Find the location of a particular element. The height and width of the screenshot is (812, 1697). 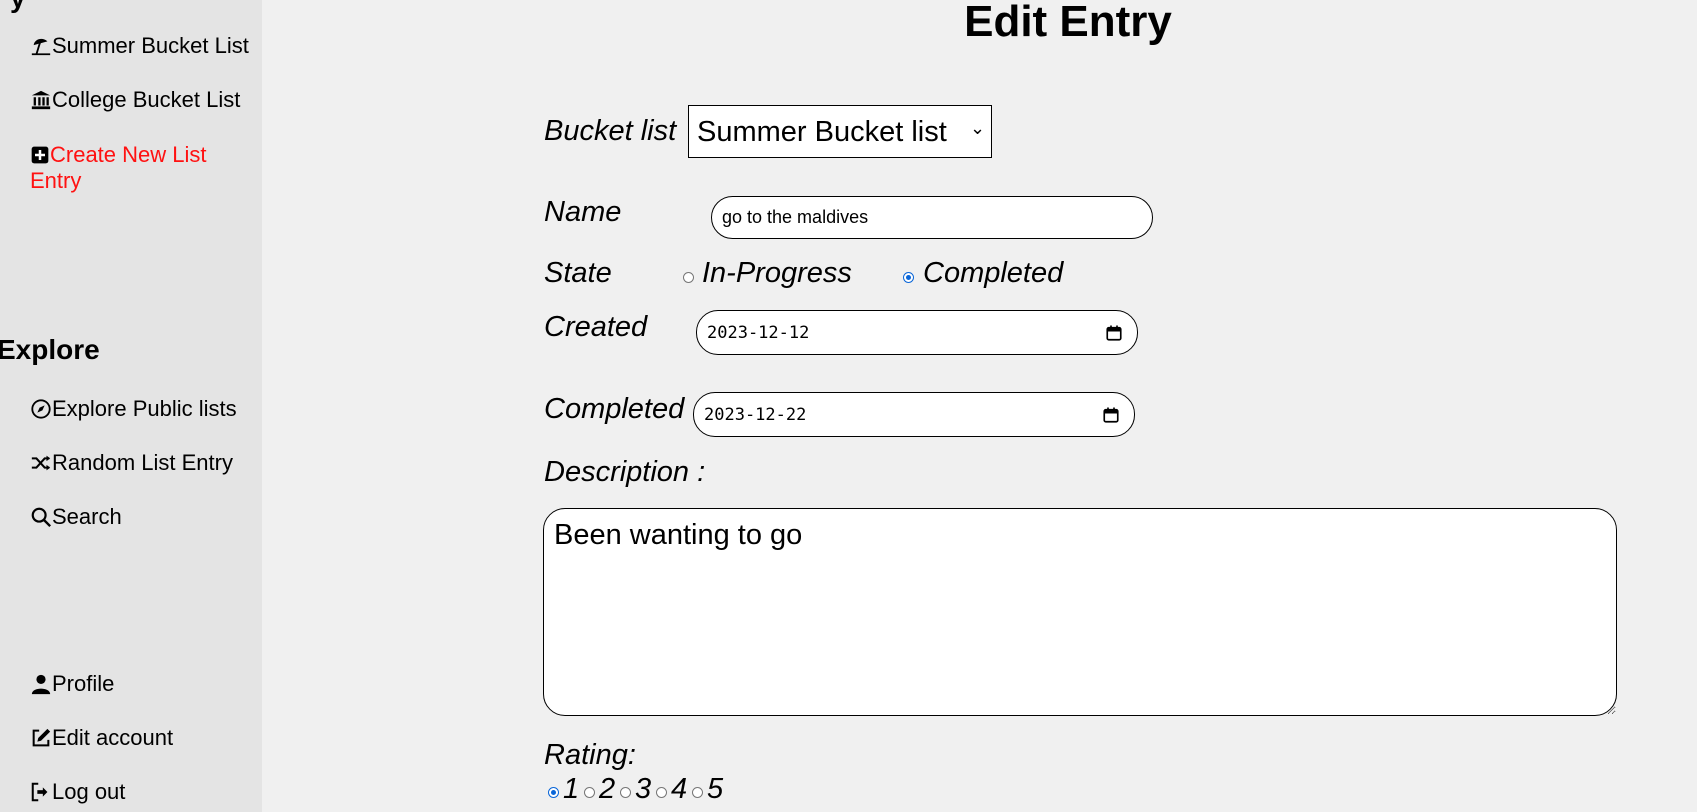

sidebar-item-label: College Bucket List is located at coordinates (146, 99).